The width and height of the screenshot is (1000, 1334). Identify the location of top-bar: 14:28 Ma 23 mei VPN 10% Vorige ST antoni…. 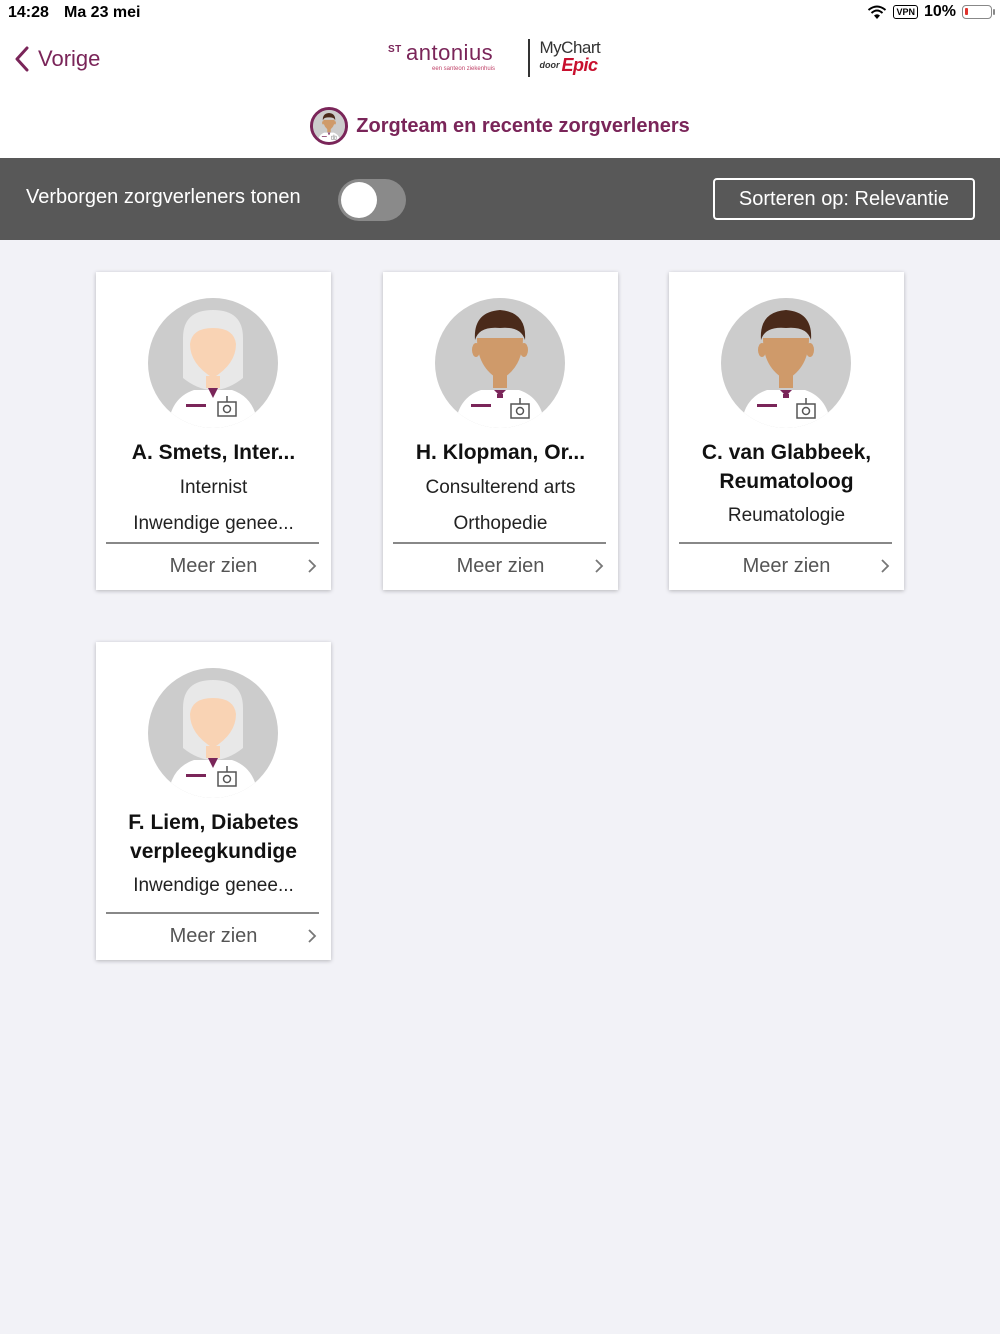
(500, 79).